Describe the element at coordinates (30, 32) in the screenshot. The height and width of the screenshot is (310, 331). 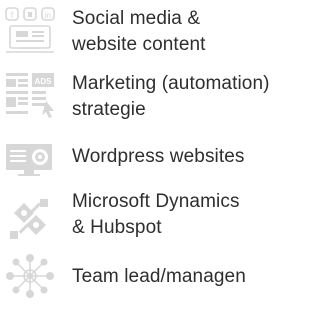
I see `social-media-devices-icon: f in` at that location.